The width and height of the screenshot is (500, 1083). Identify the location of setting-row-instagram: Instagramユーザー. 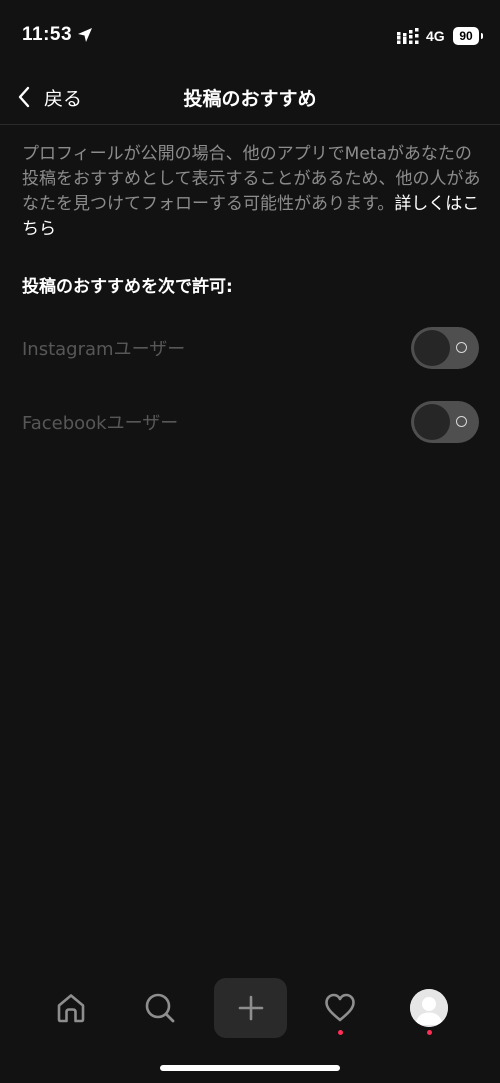
(250, 347).